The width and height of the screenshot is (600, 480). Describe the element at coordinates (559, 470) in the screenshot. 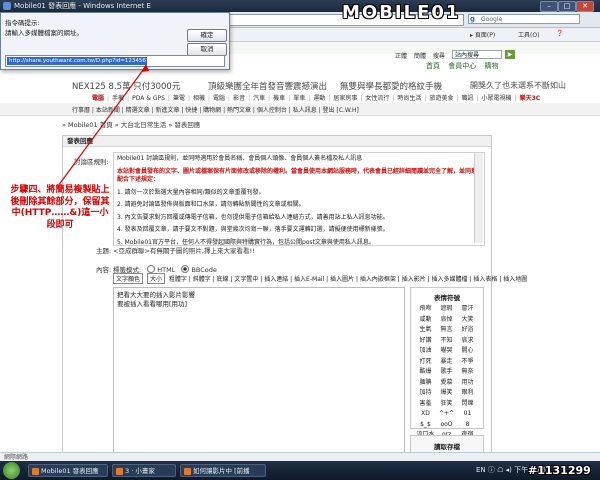

I see `watermark: #1131299` at that location.